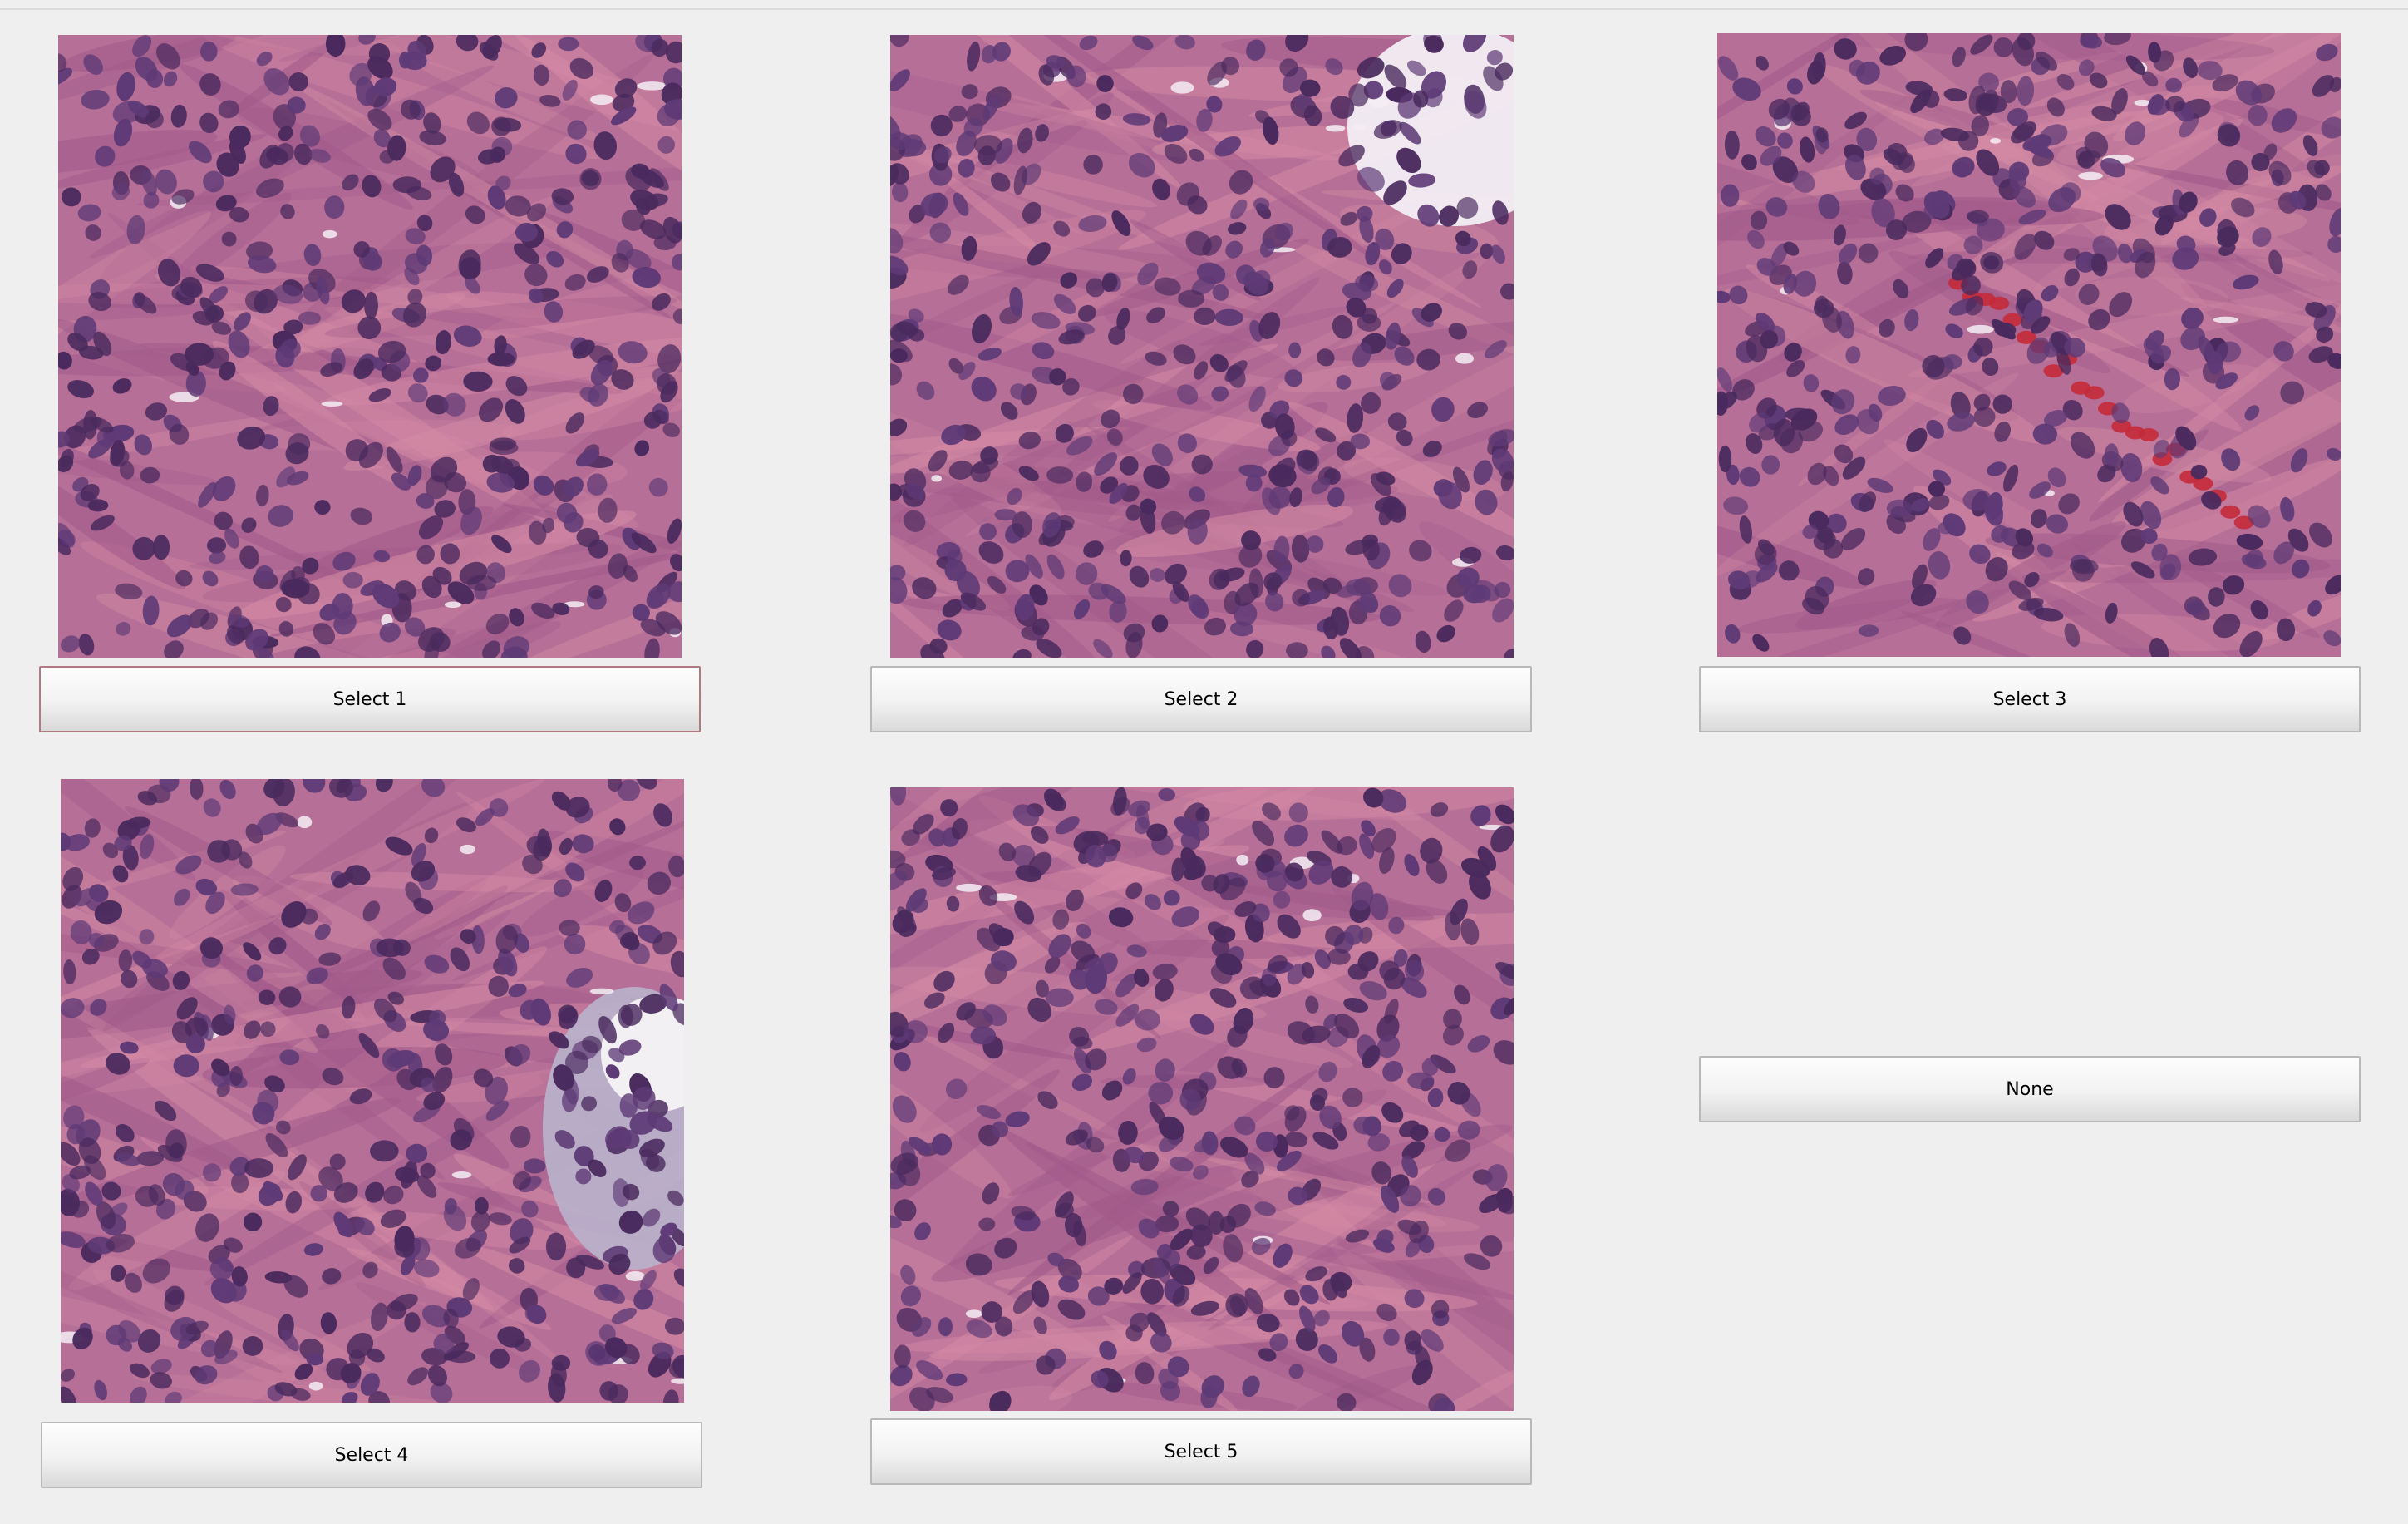 Image resolution: width=2408 pixels, height=1524 pixels. I want to click on none-button: None, so click(2030, 1089).